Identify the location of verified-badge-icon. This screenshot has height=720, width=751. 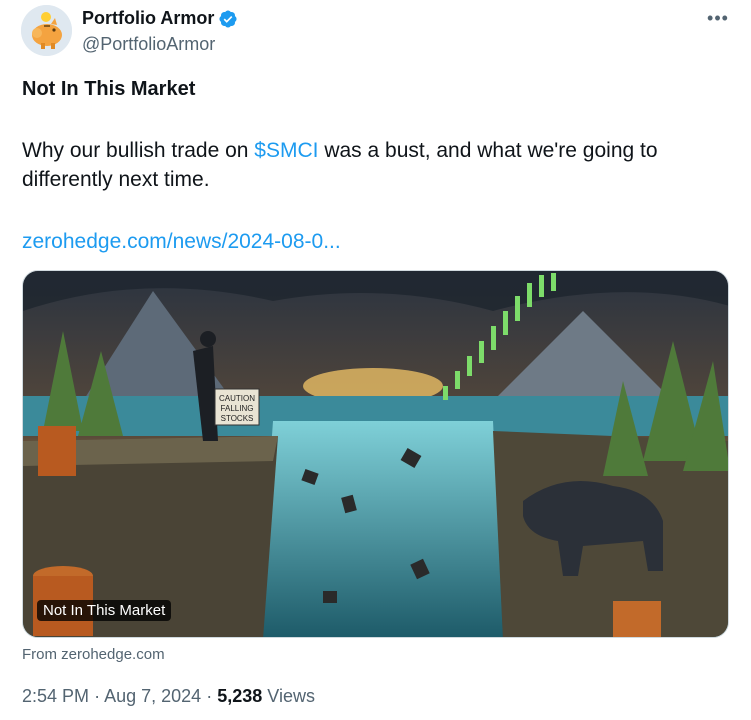
(228, 18).